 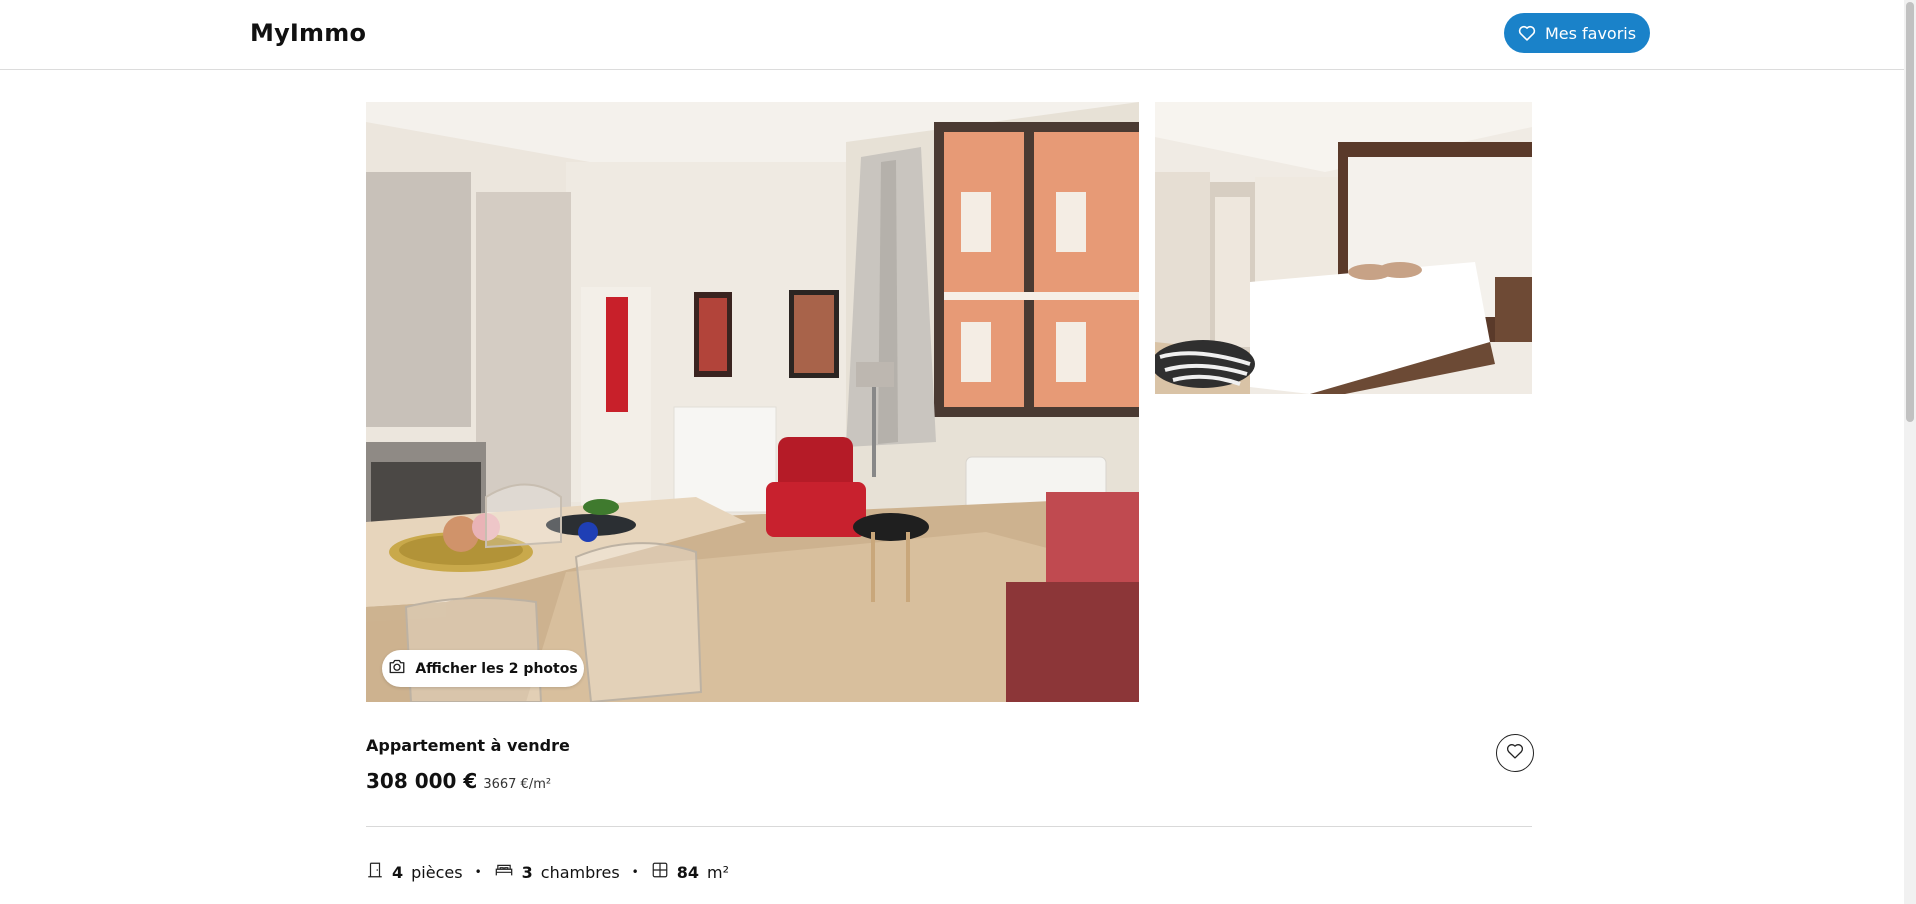 What do you see at coordinates (949, 826) in the screenshot?
I see `divider` at bounding box center [949, 826].